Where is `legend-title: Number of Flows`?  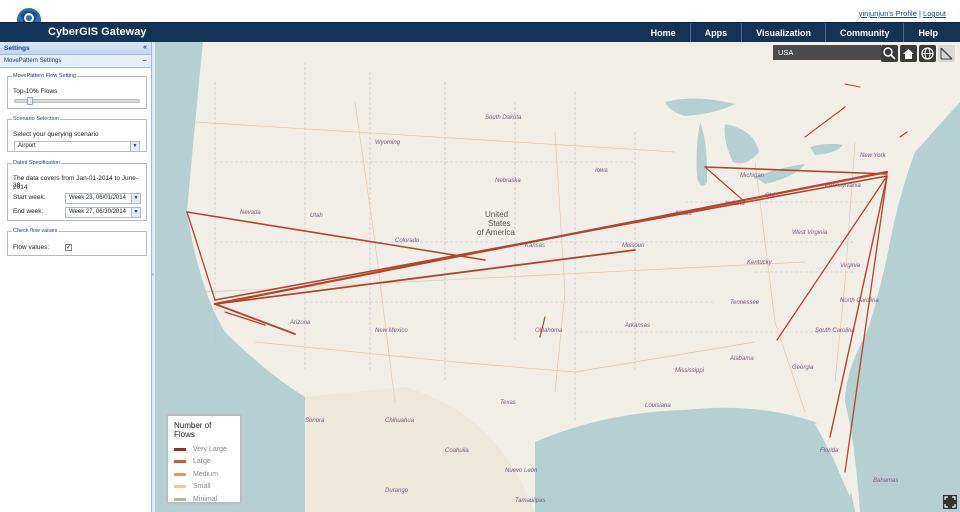
legend-title: Number of Flows is located at coordinates (193, 430).